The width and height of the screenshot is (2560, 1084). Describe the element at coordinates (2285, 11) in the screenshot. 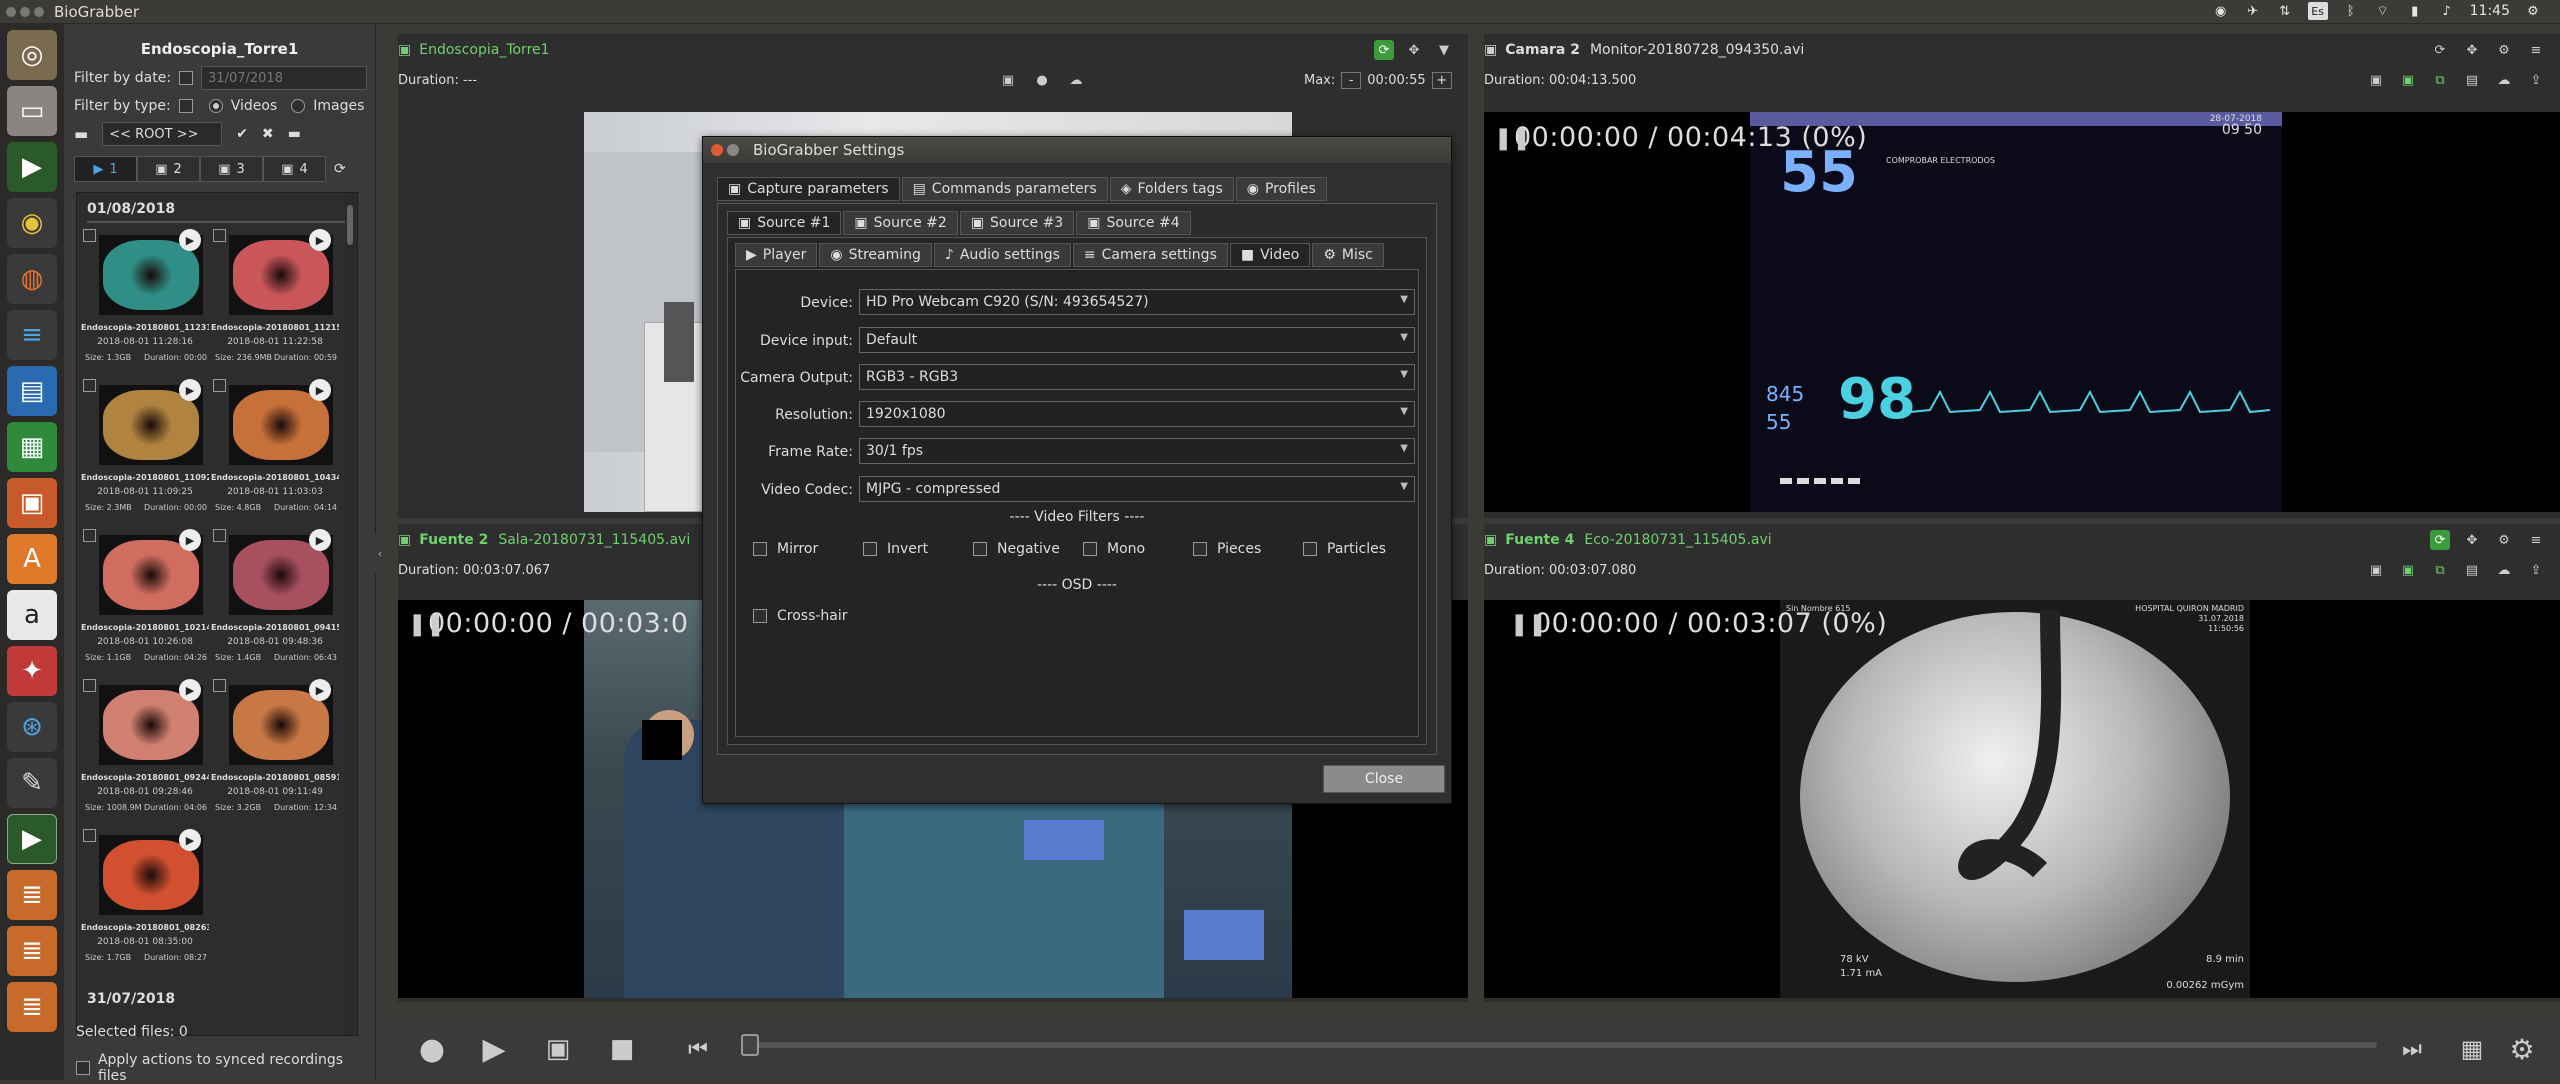

I see `transfer-tray-icon: ⇅` at that location.